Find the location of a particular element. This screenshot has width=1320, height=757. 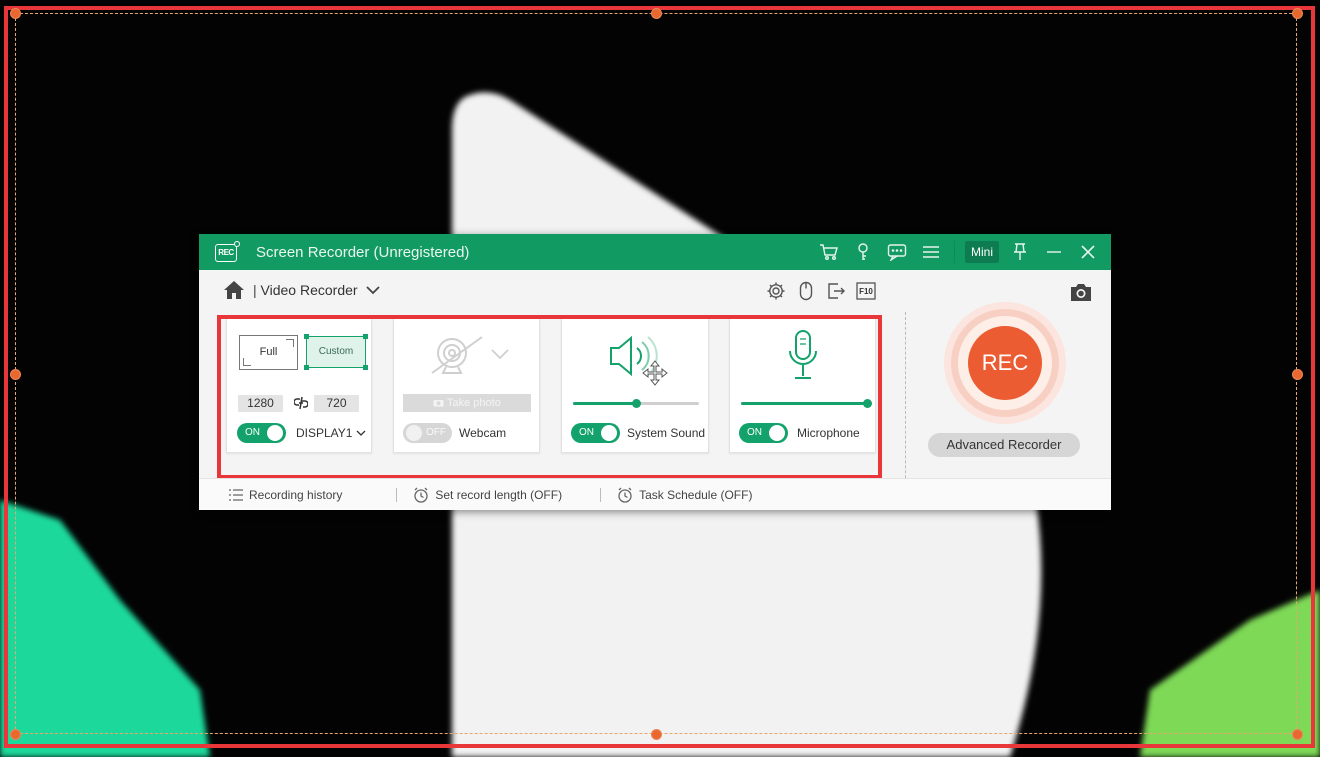

width-input: 1280 is located at coordinates (260, 403).